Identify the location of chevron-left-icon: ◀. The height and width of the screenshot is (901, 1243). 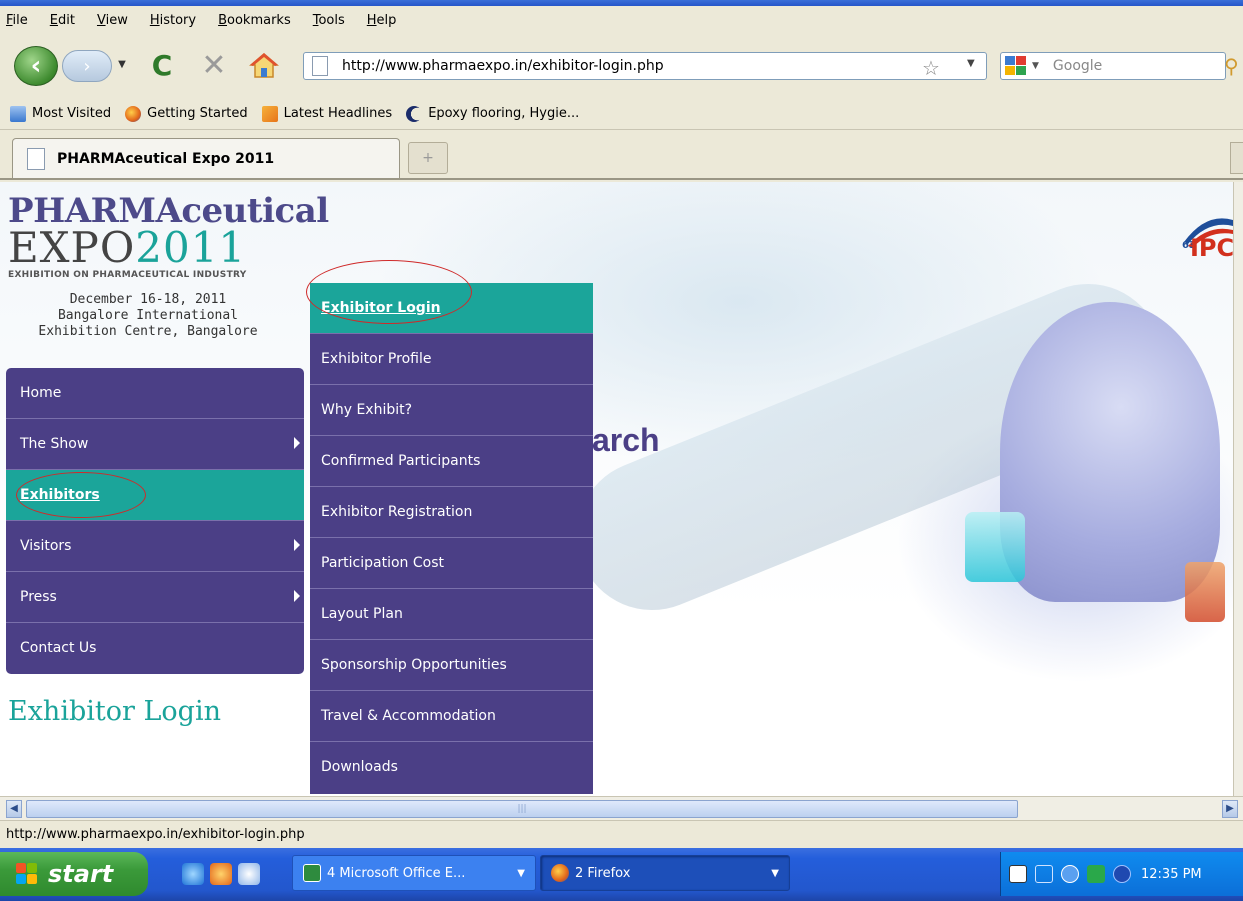
(14, 808).